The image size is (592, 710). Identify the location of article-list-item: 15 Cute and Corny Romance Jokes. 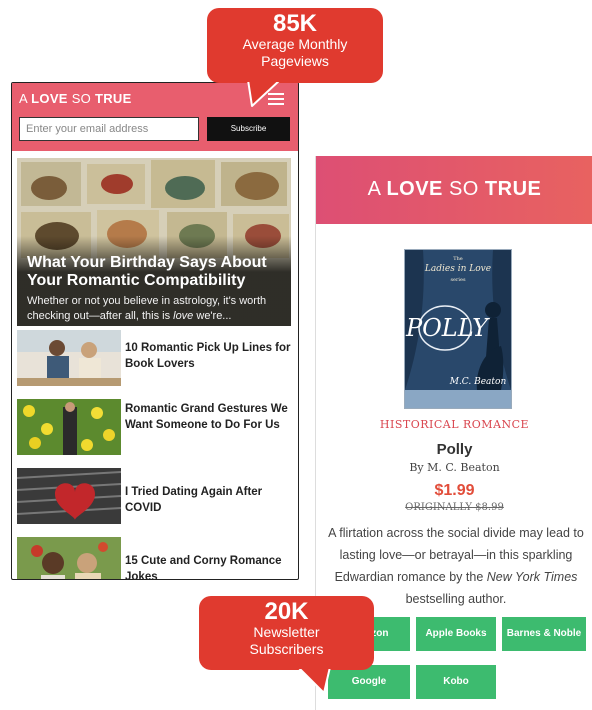
(154, 558).